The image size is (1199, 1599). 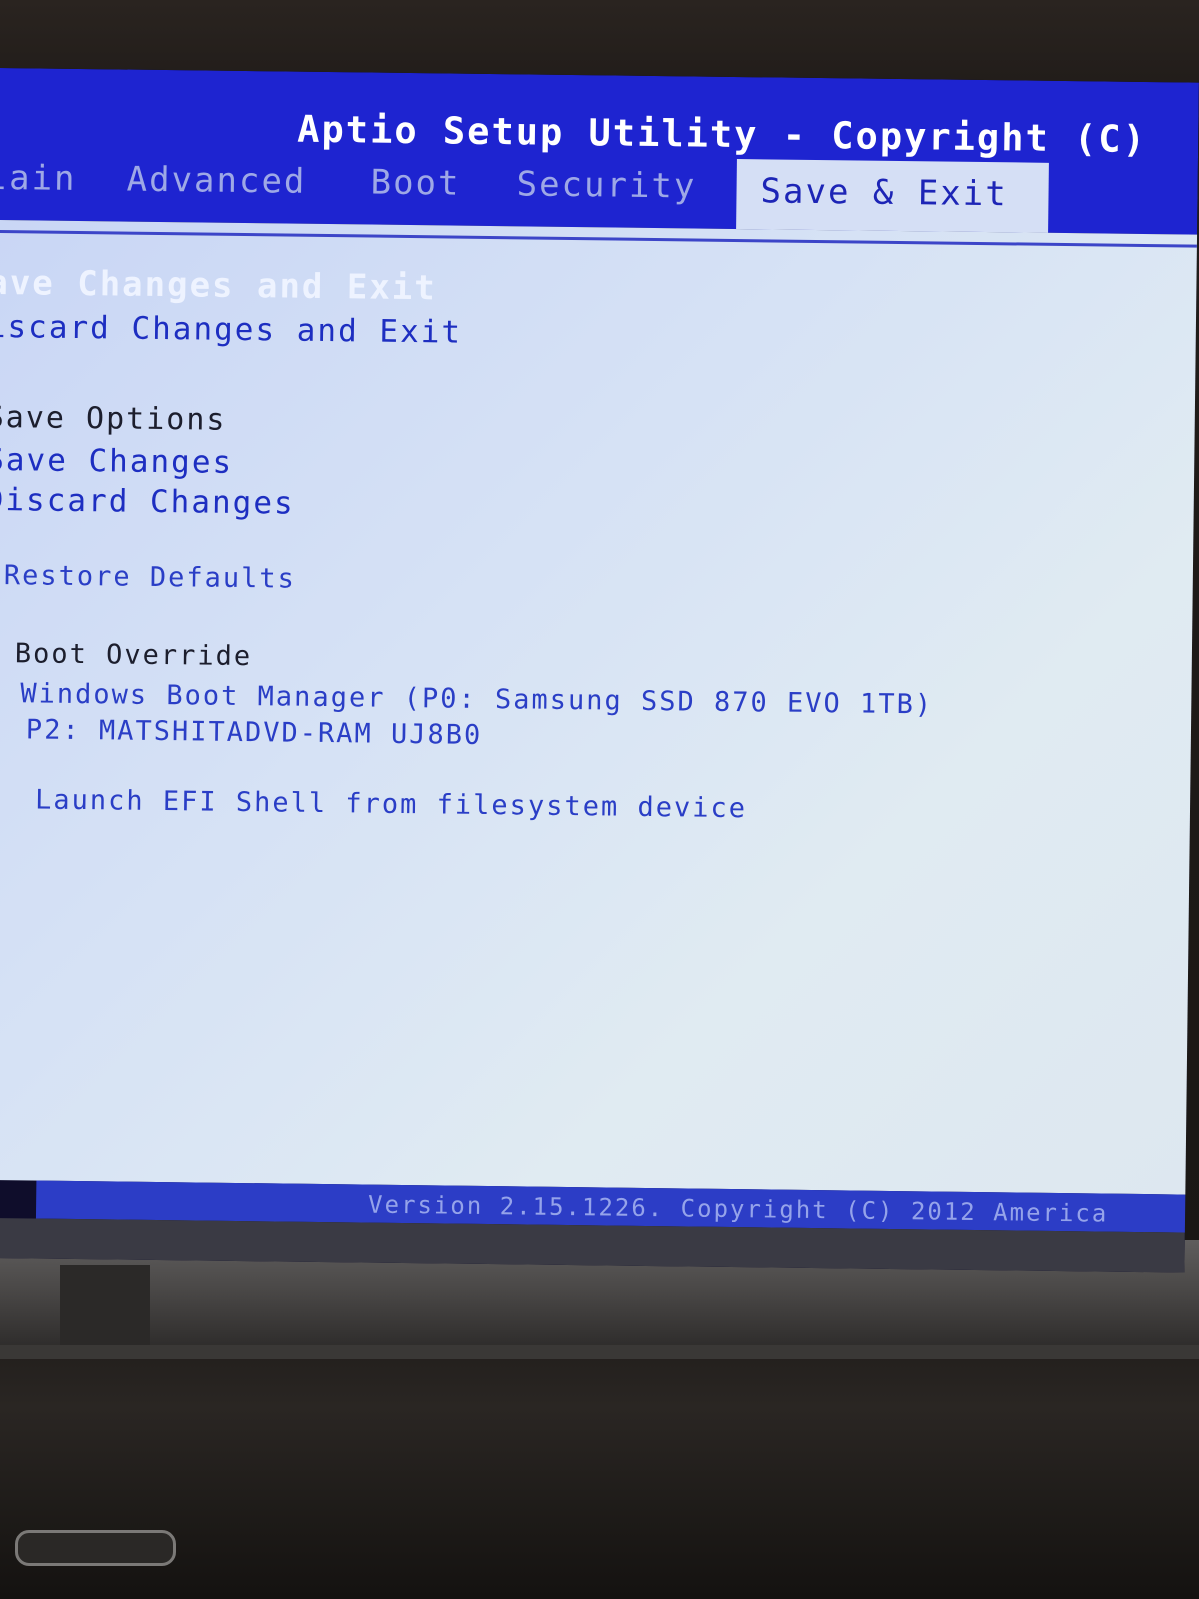 I want to click on menu-discard-changes: Discard Changes, so click(x=147, y=502).